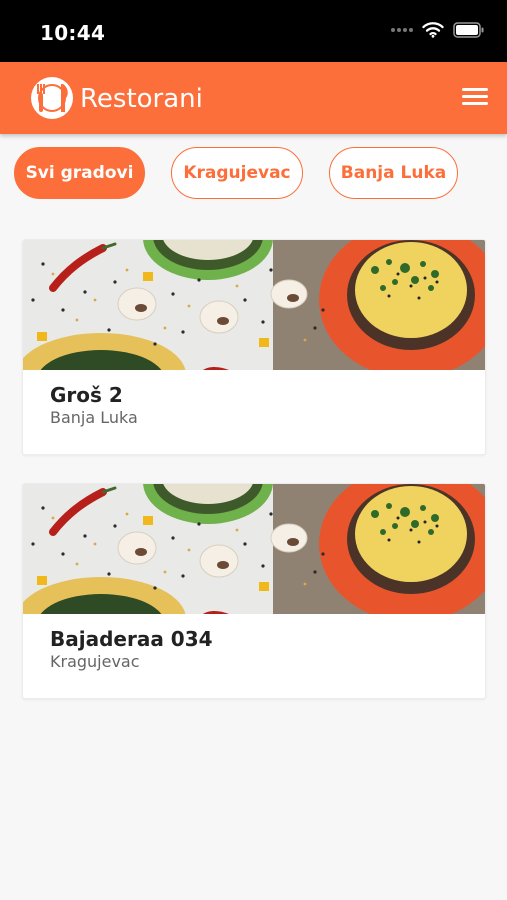 The width and height of the screenshot is (507, 900). What do you see at coordinates (393, 173) in the screenshot?
I see `filter-chip-banja-luka: Banja Luka` at bounding box center [393, 173].